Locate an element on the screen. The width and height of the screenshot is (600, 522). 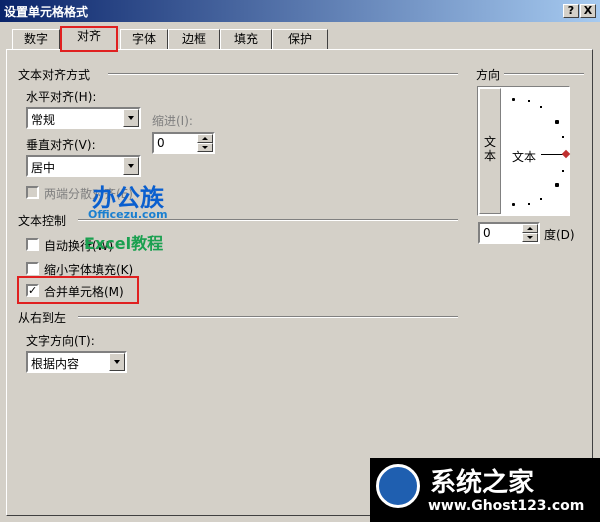
text-direction-value: 根据内容 is located at coordinates (55, 364).